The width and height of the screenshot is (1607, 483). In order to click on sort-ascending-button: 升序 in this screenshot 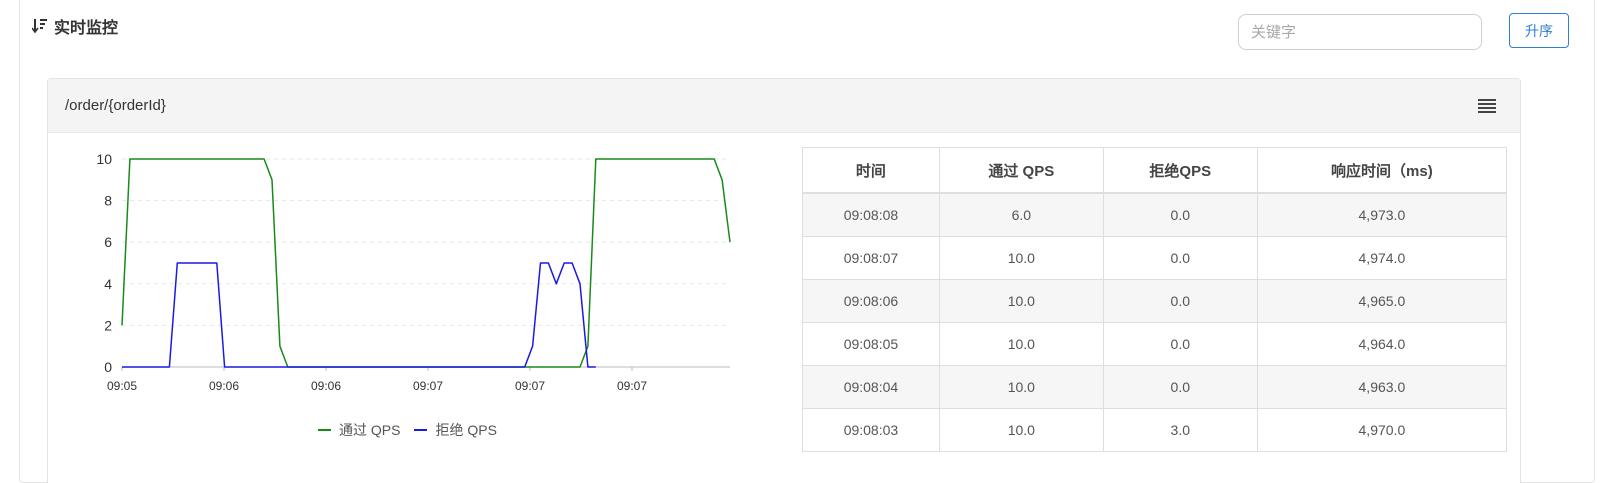, I will do `click(1539, 30)`.